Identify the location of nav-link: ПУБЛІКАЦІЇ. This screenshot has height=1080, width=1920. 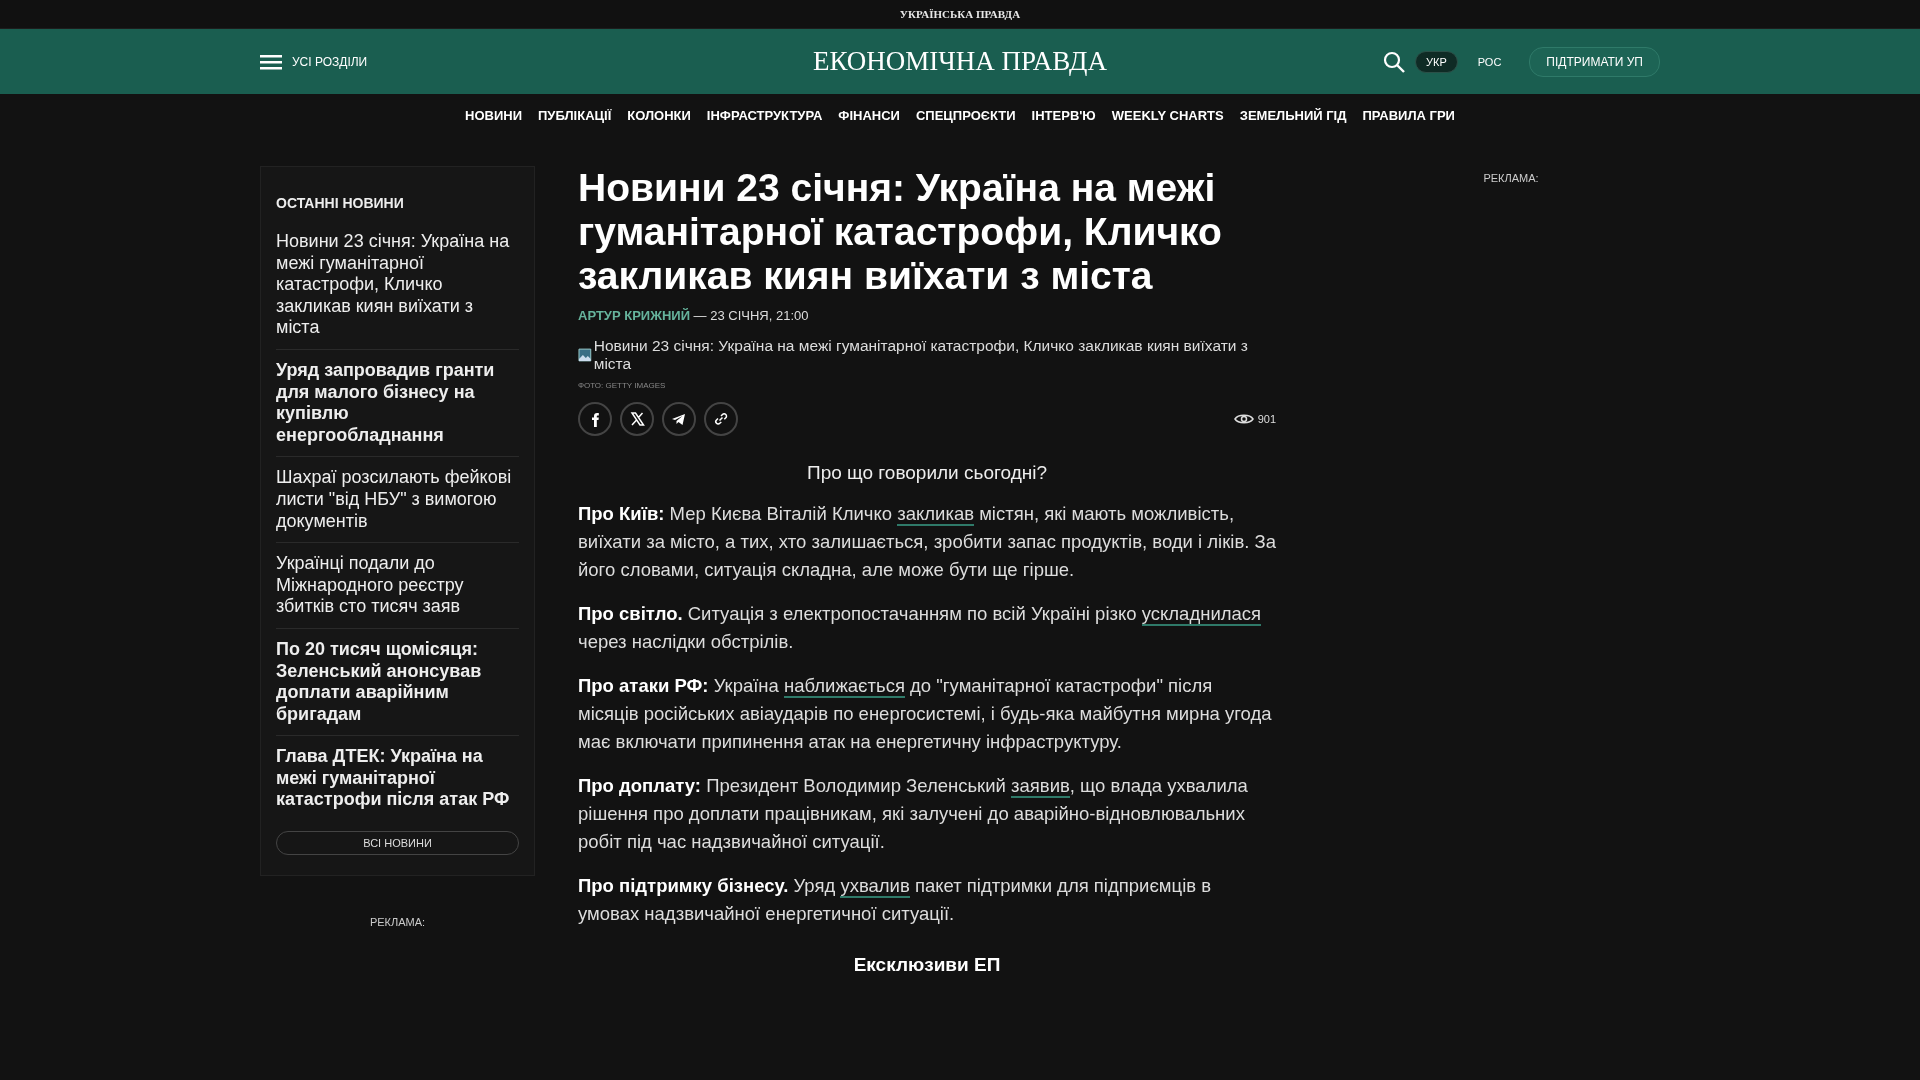
(575, 115).